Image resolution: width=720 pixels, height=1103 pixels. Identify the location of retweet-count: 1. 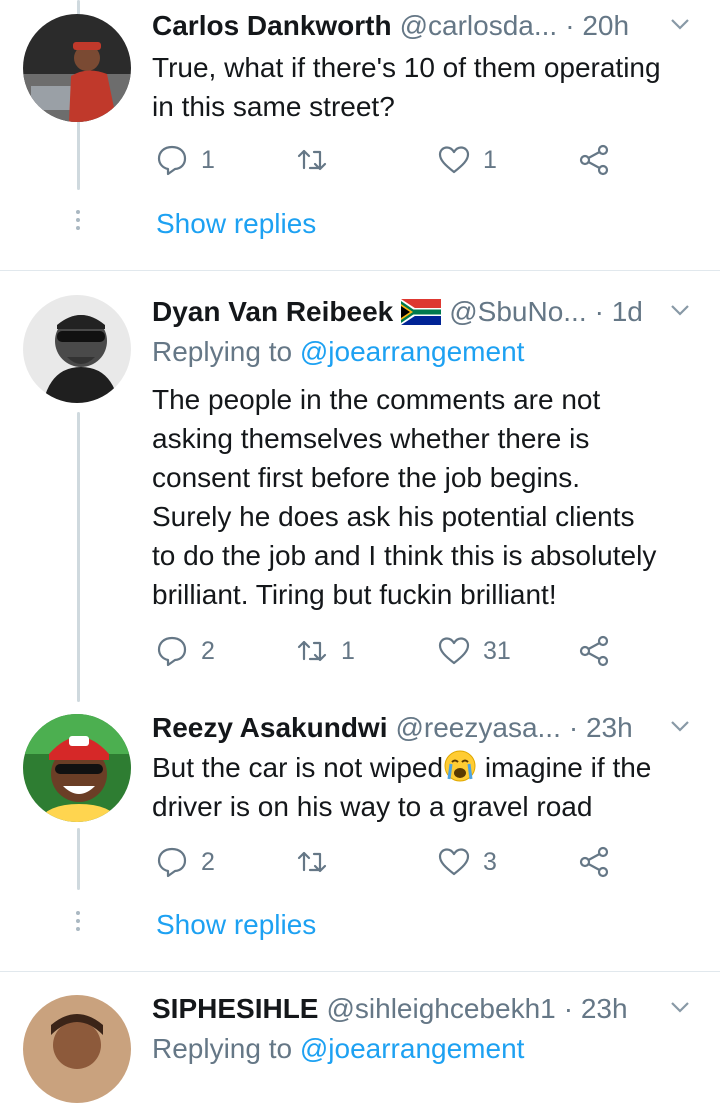
(348, 650).